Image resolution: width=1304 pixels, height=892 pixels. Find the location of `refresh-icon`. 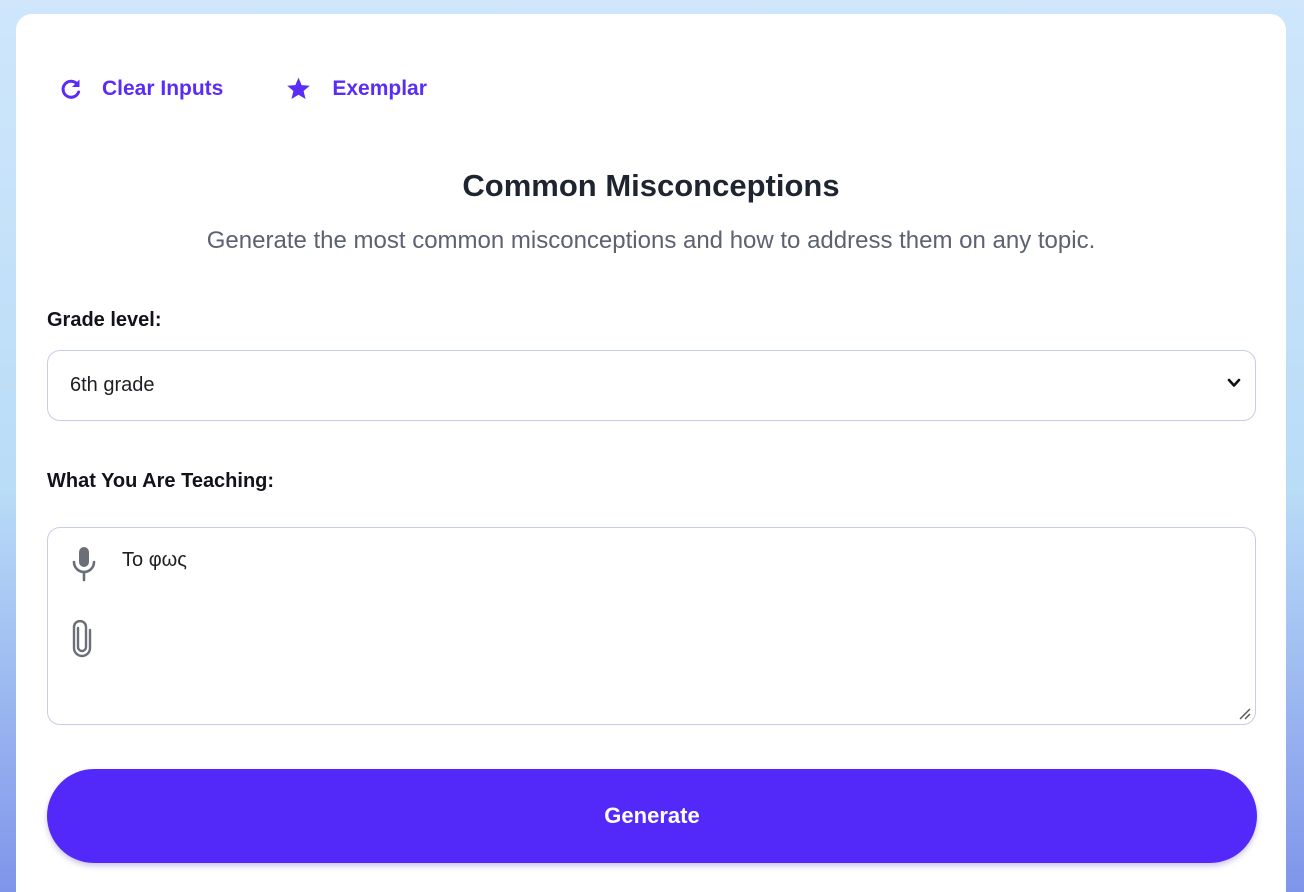

refresh-icon is located at coordinates (71, 89).